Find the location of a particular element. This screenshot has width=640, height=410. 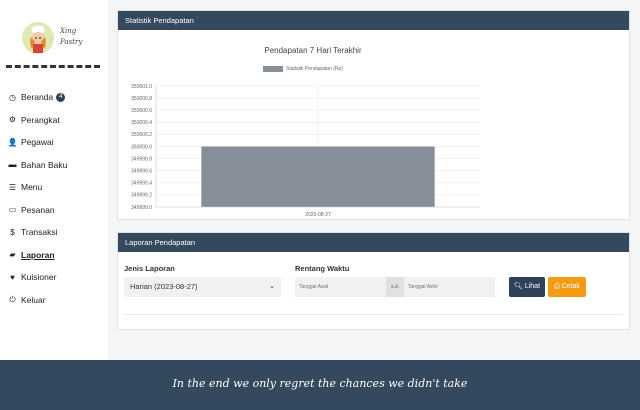

x-tick-label: 2023-08-27 is located at coordinates (318, 215).